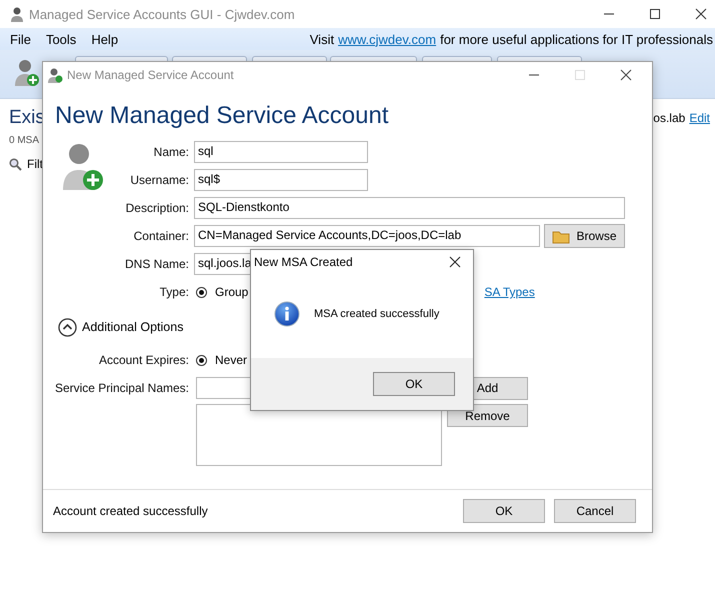  Describe the element at coordinates (159, 180) in the screenshot. I see `field-label: Username:` at that location.